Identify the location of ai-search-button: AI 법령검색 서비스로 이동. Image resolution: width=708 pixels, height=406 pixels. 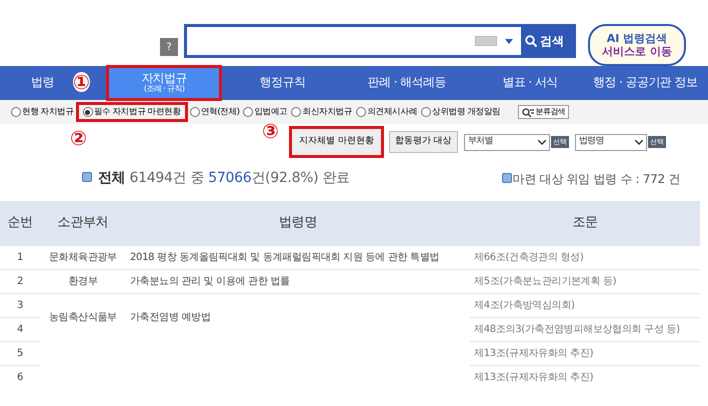
(637, 45).